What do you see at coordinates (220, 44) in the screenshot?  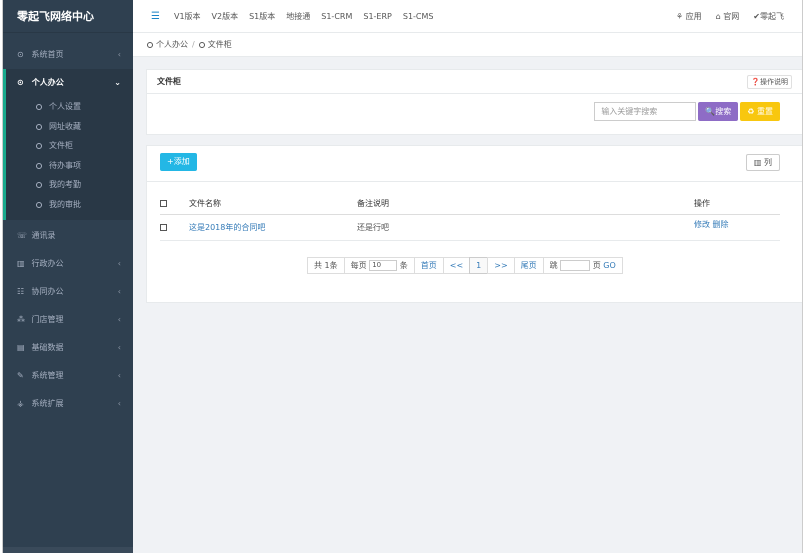 I see `breadcrumb-item: 文件柜` at bounding box center [220, 44].